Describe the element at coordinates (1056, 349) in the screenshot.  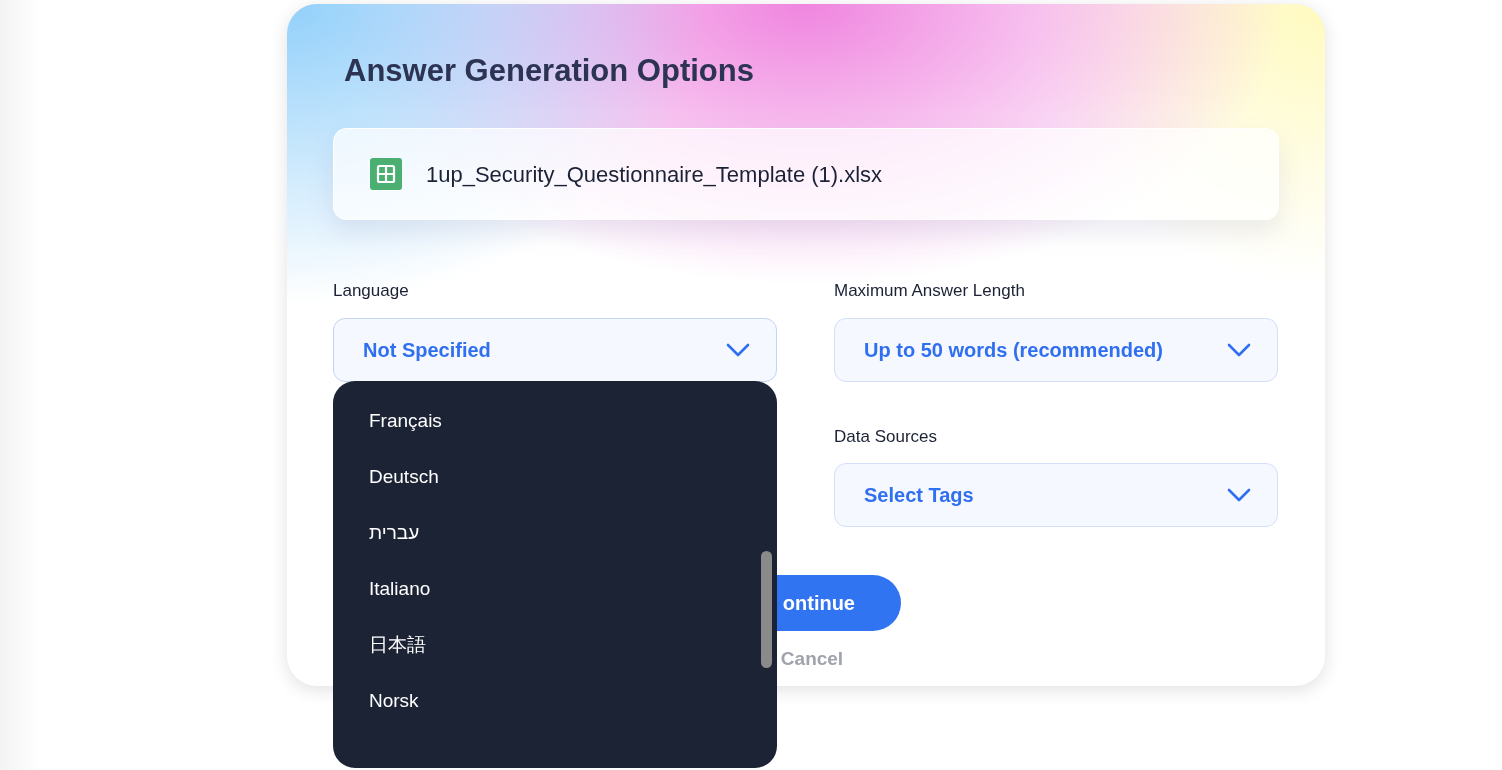
I see `dropdown-select: Up to 50 words (recommended)` at that location.